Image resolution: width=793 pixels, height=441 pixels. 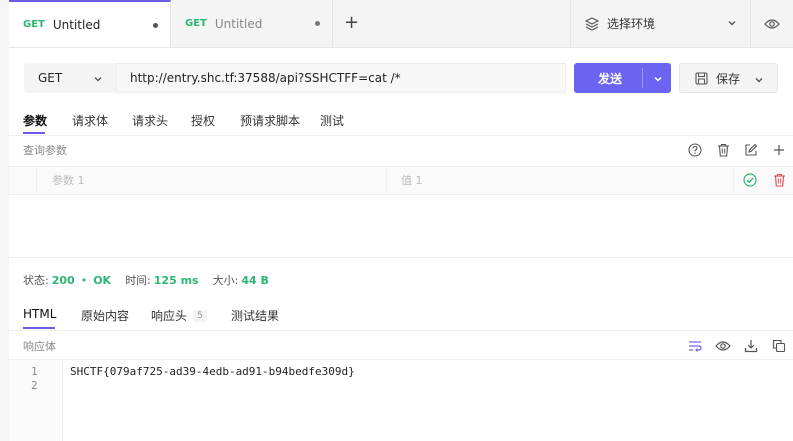 What do you see at coordinates (631, 24) in the screenshot?
I see `environment-label: 选择环境` at bounding box center [631, 24].